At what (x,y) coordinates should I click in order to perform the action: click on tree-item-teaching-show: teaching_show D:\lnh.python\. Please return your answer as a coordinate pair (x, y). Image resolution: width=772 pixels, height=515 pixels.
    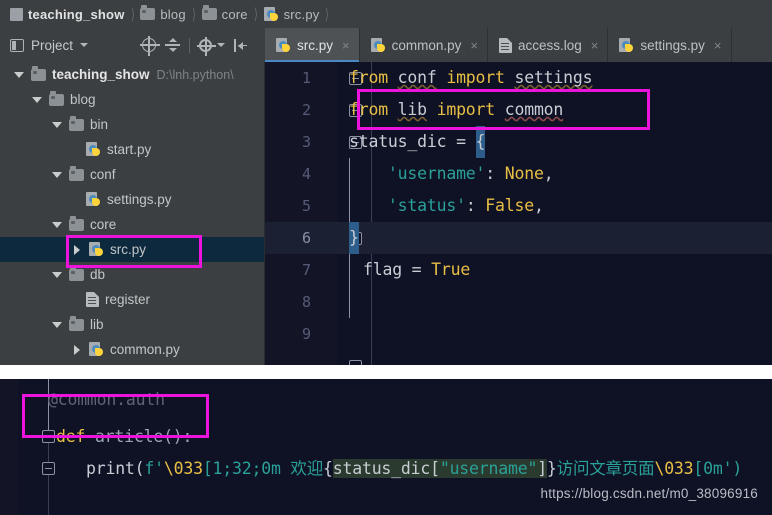
    Looking at the image, I should click on (132, 74).